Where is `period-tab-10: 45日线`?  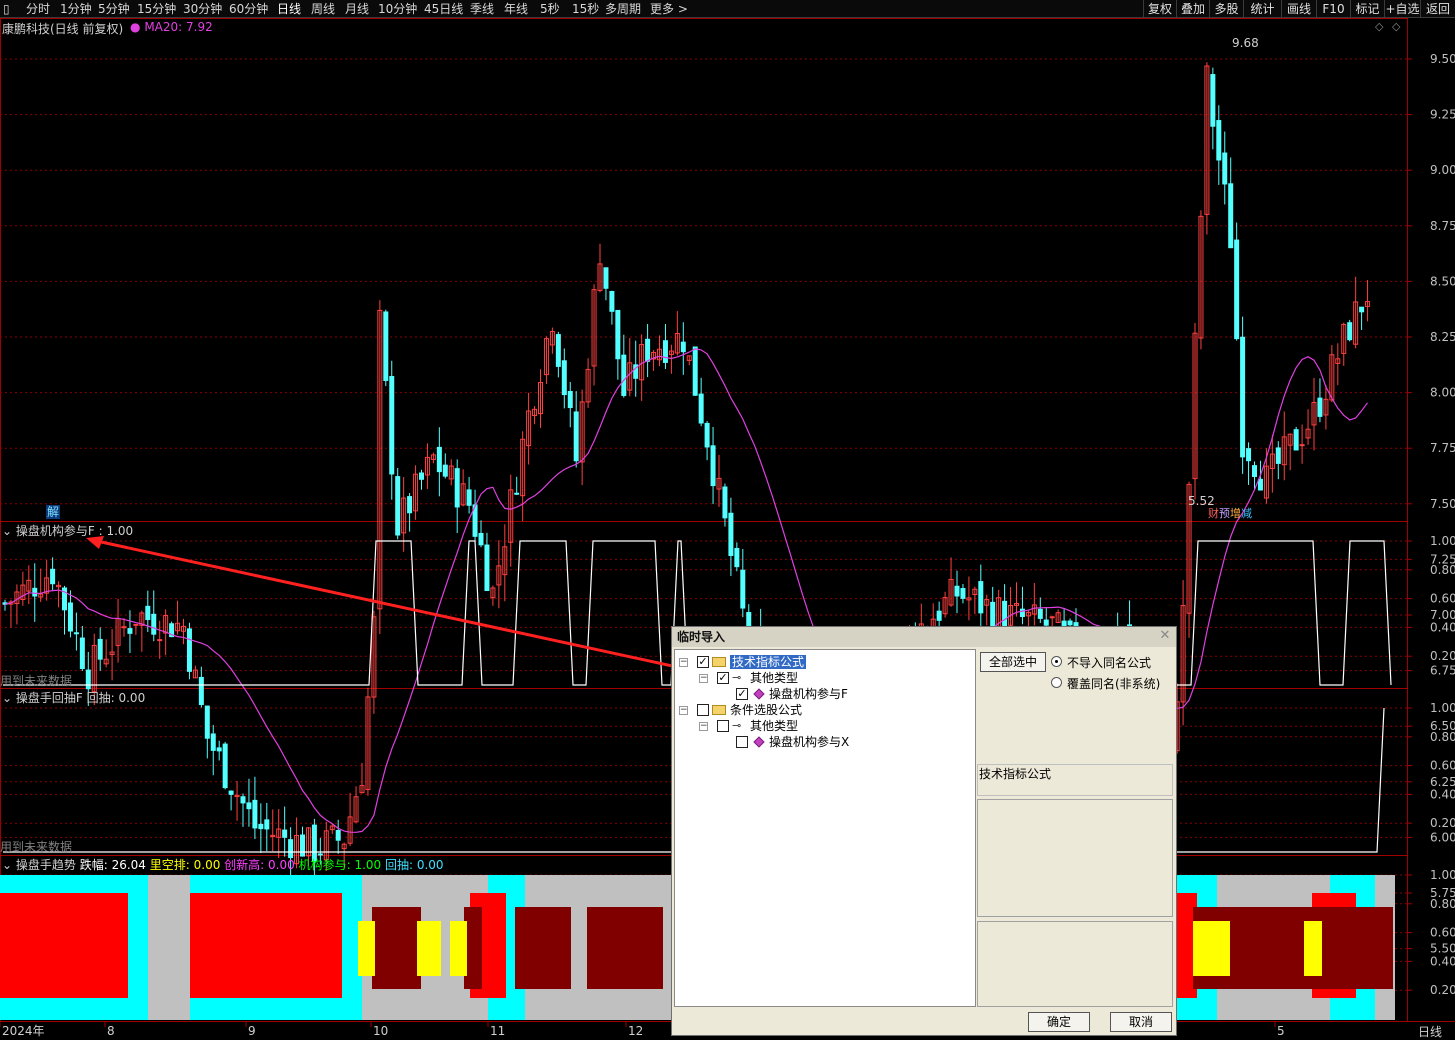
period-tab-10: 45日线 is located at coordinates (443, 9).